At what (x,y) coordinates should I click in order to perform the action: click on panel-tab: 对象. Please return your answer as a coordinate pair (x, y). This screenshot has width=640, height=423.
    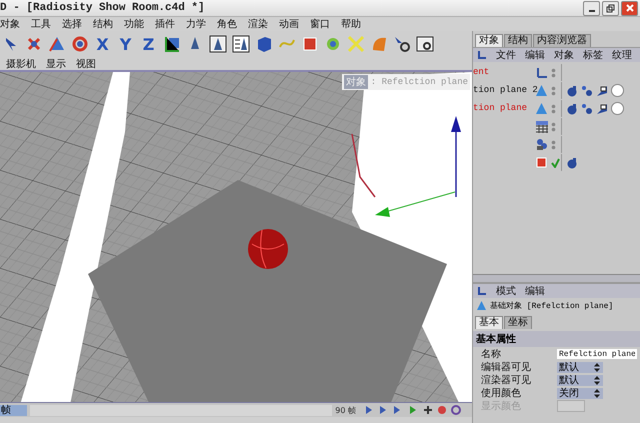
    Looking at the image, I should click on (489, 40).